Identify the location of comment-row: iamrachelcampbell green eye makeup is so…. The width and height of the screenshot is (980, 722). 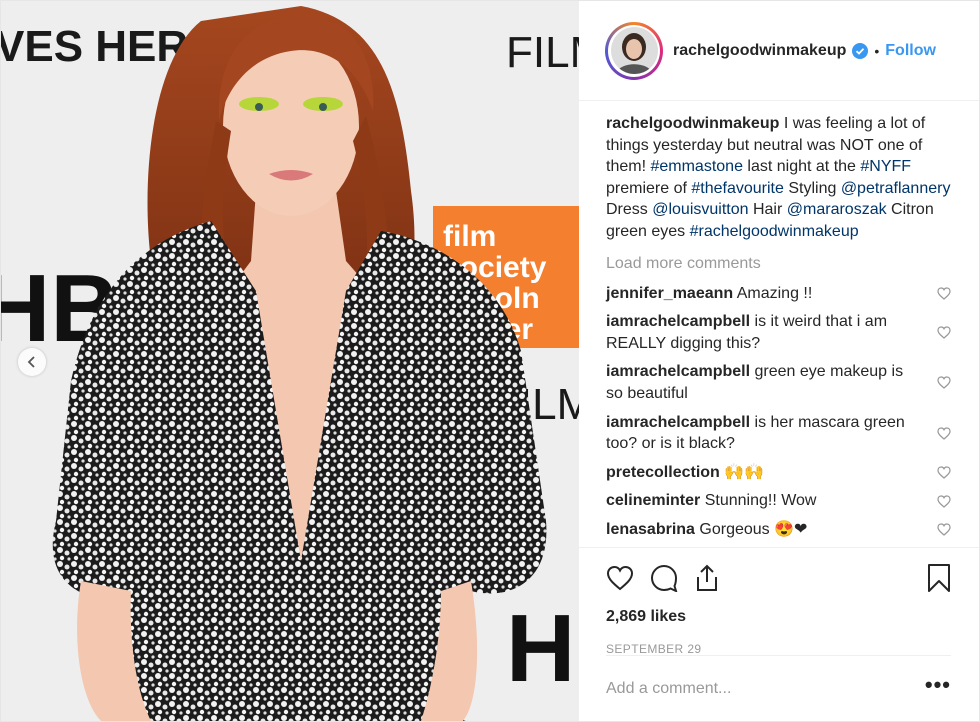
(779, 382).